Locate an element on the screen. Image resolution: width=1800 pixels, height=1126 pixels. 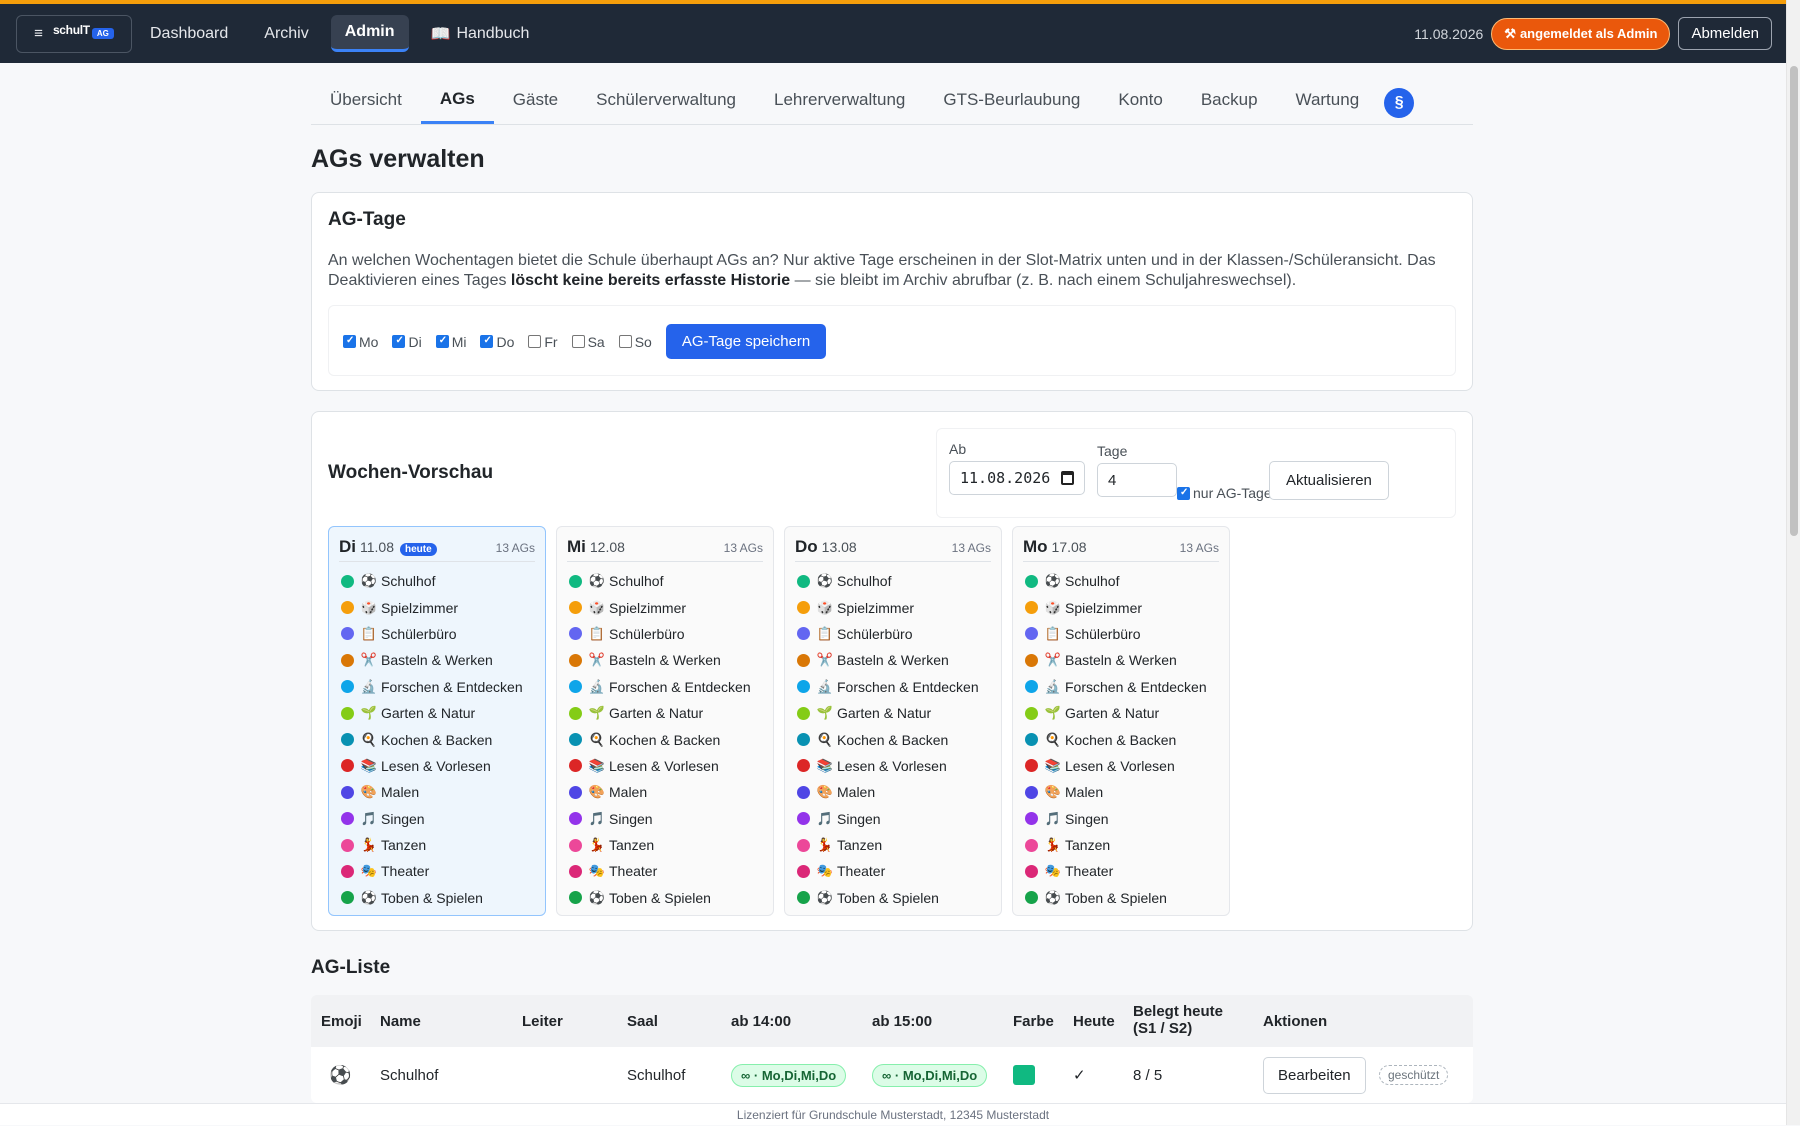
nav-admin: Admin is located at coordinates (370, 33).